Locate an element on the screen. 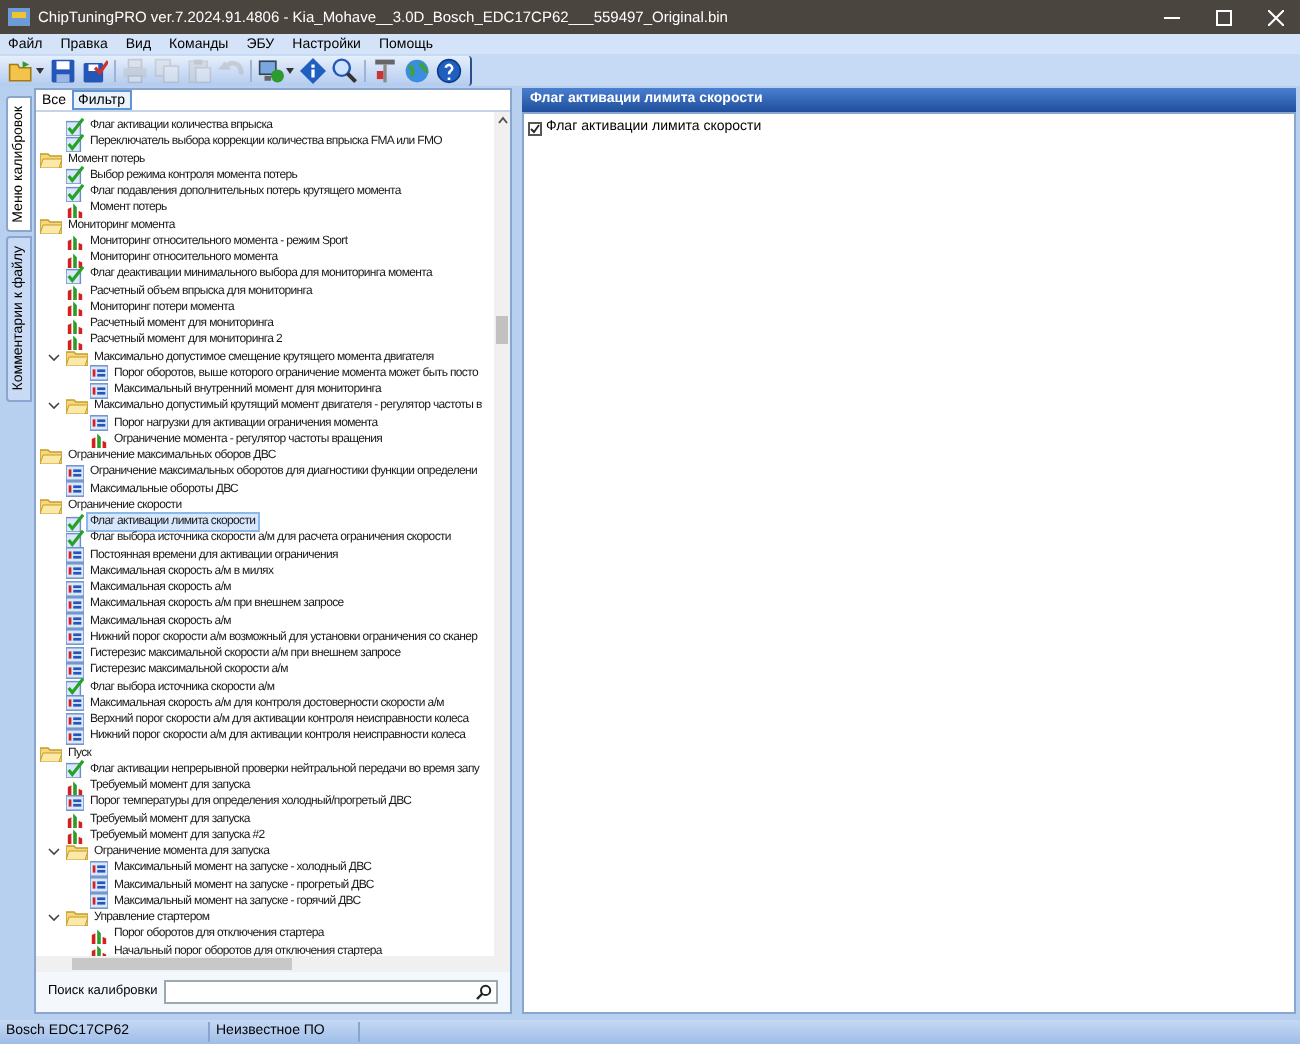  maximize-icon is located at coordinates (1224, 17).